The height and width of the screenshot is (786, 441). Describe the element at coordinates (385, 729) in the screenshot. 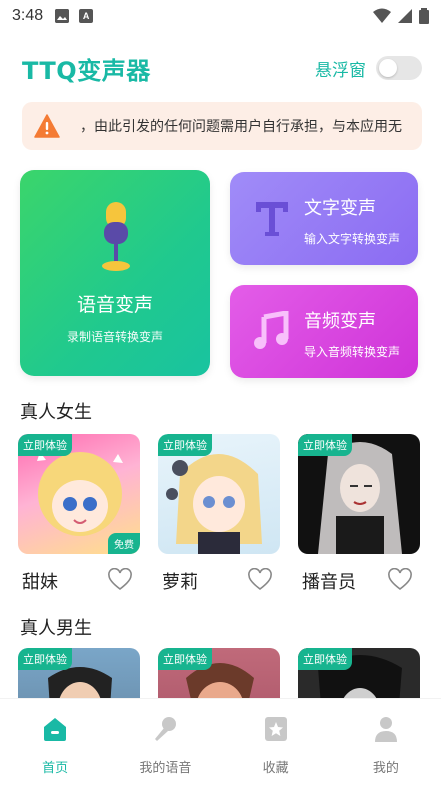

I see `user-icon` at that location.